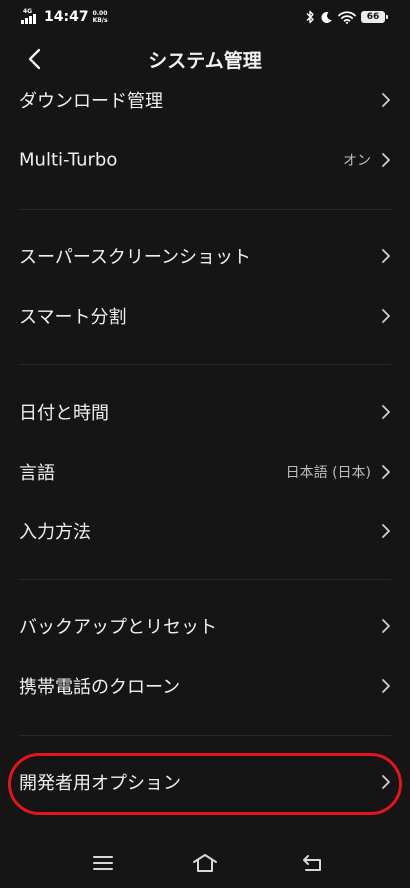  What do you see at coordinates (103, 863) in the screenshot?
I see `menu-icon` at bounding box center [103, 863].